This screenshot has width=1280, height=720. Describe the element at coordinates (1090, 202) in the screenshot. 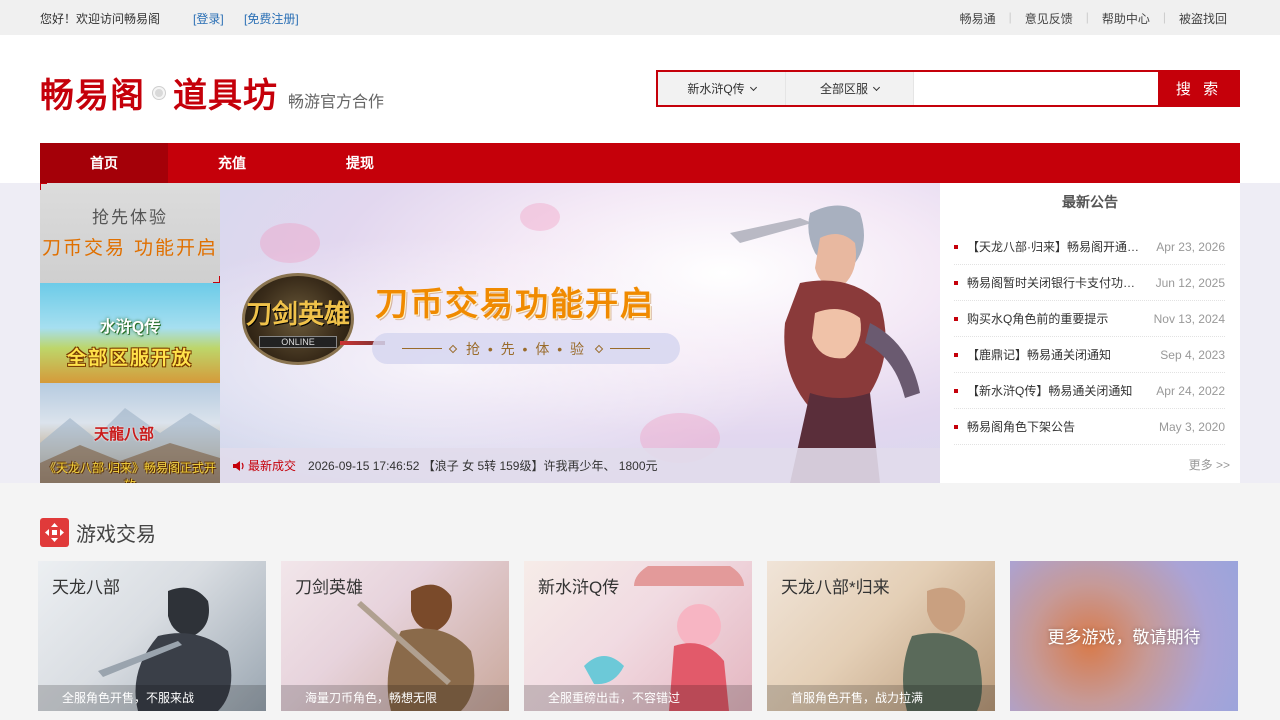

I see `announcement-title: 最新公告` at that location.